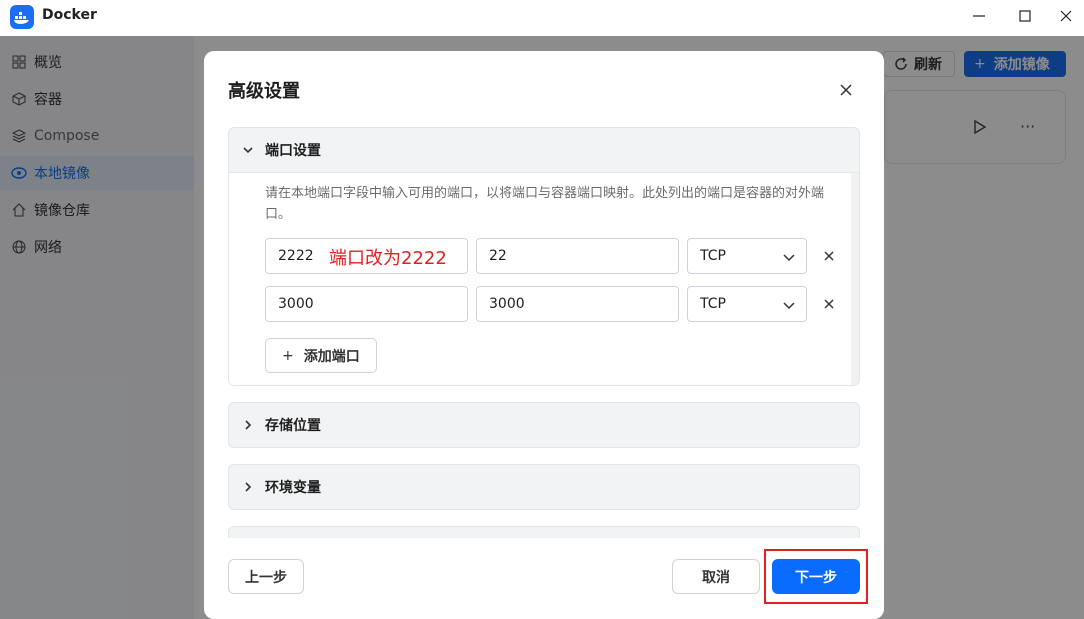 This screenshot has width=1084, height=619. Describe the element at coordinates (542, 18) in the screenshot. I see `title-bar: Docker` at that location.